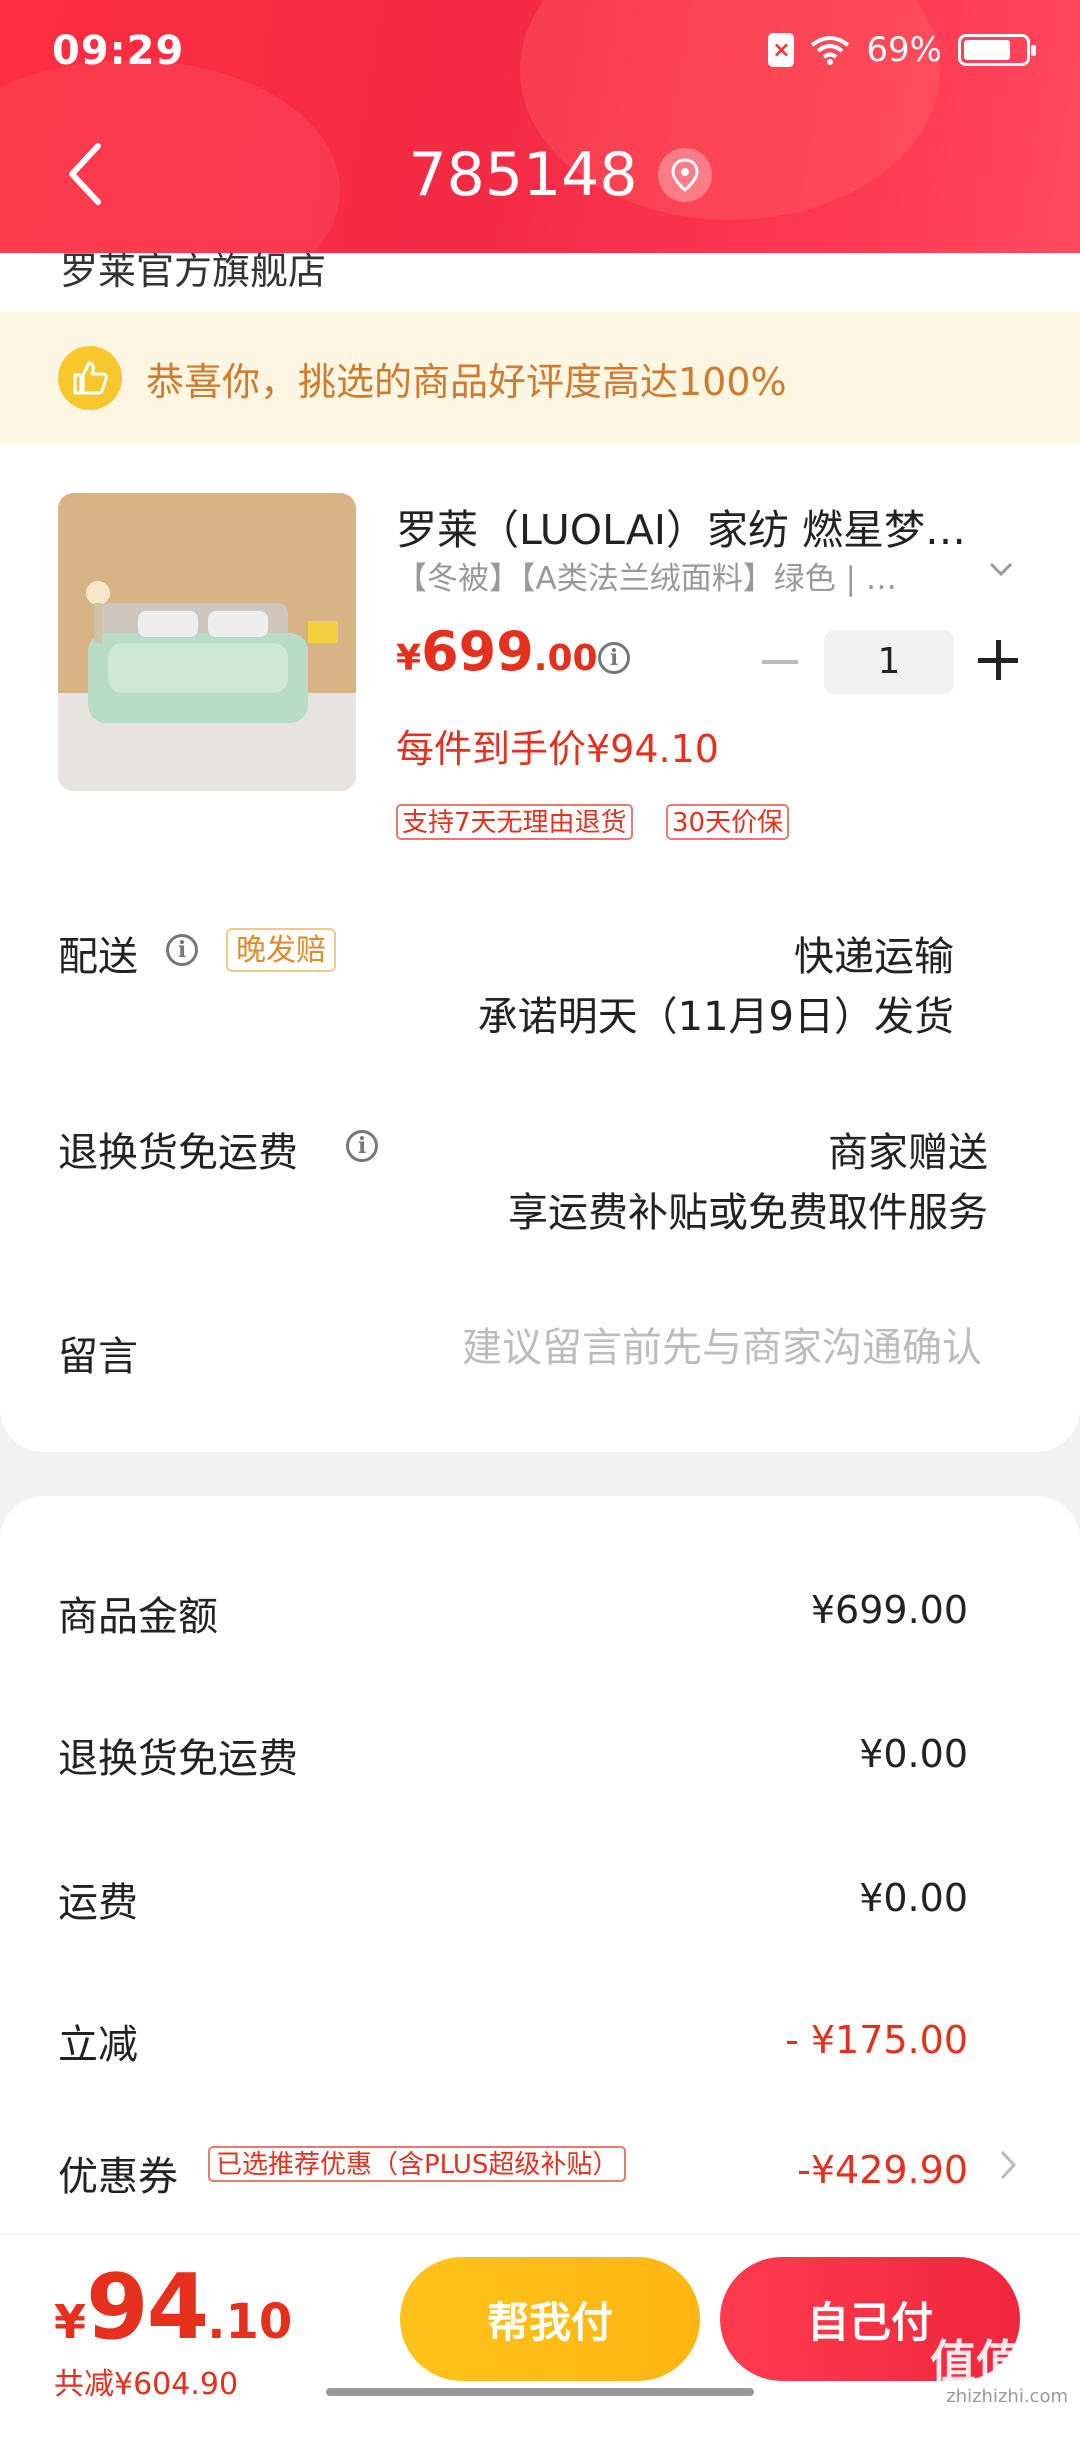  Describe the element at coordinates (178, 1759) in the screenshot. I see `return-freight-sum-label: 退换货免运费` at that location.